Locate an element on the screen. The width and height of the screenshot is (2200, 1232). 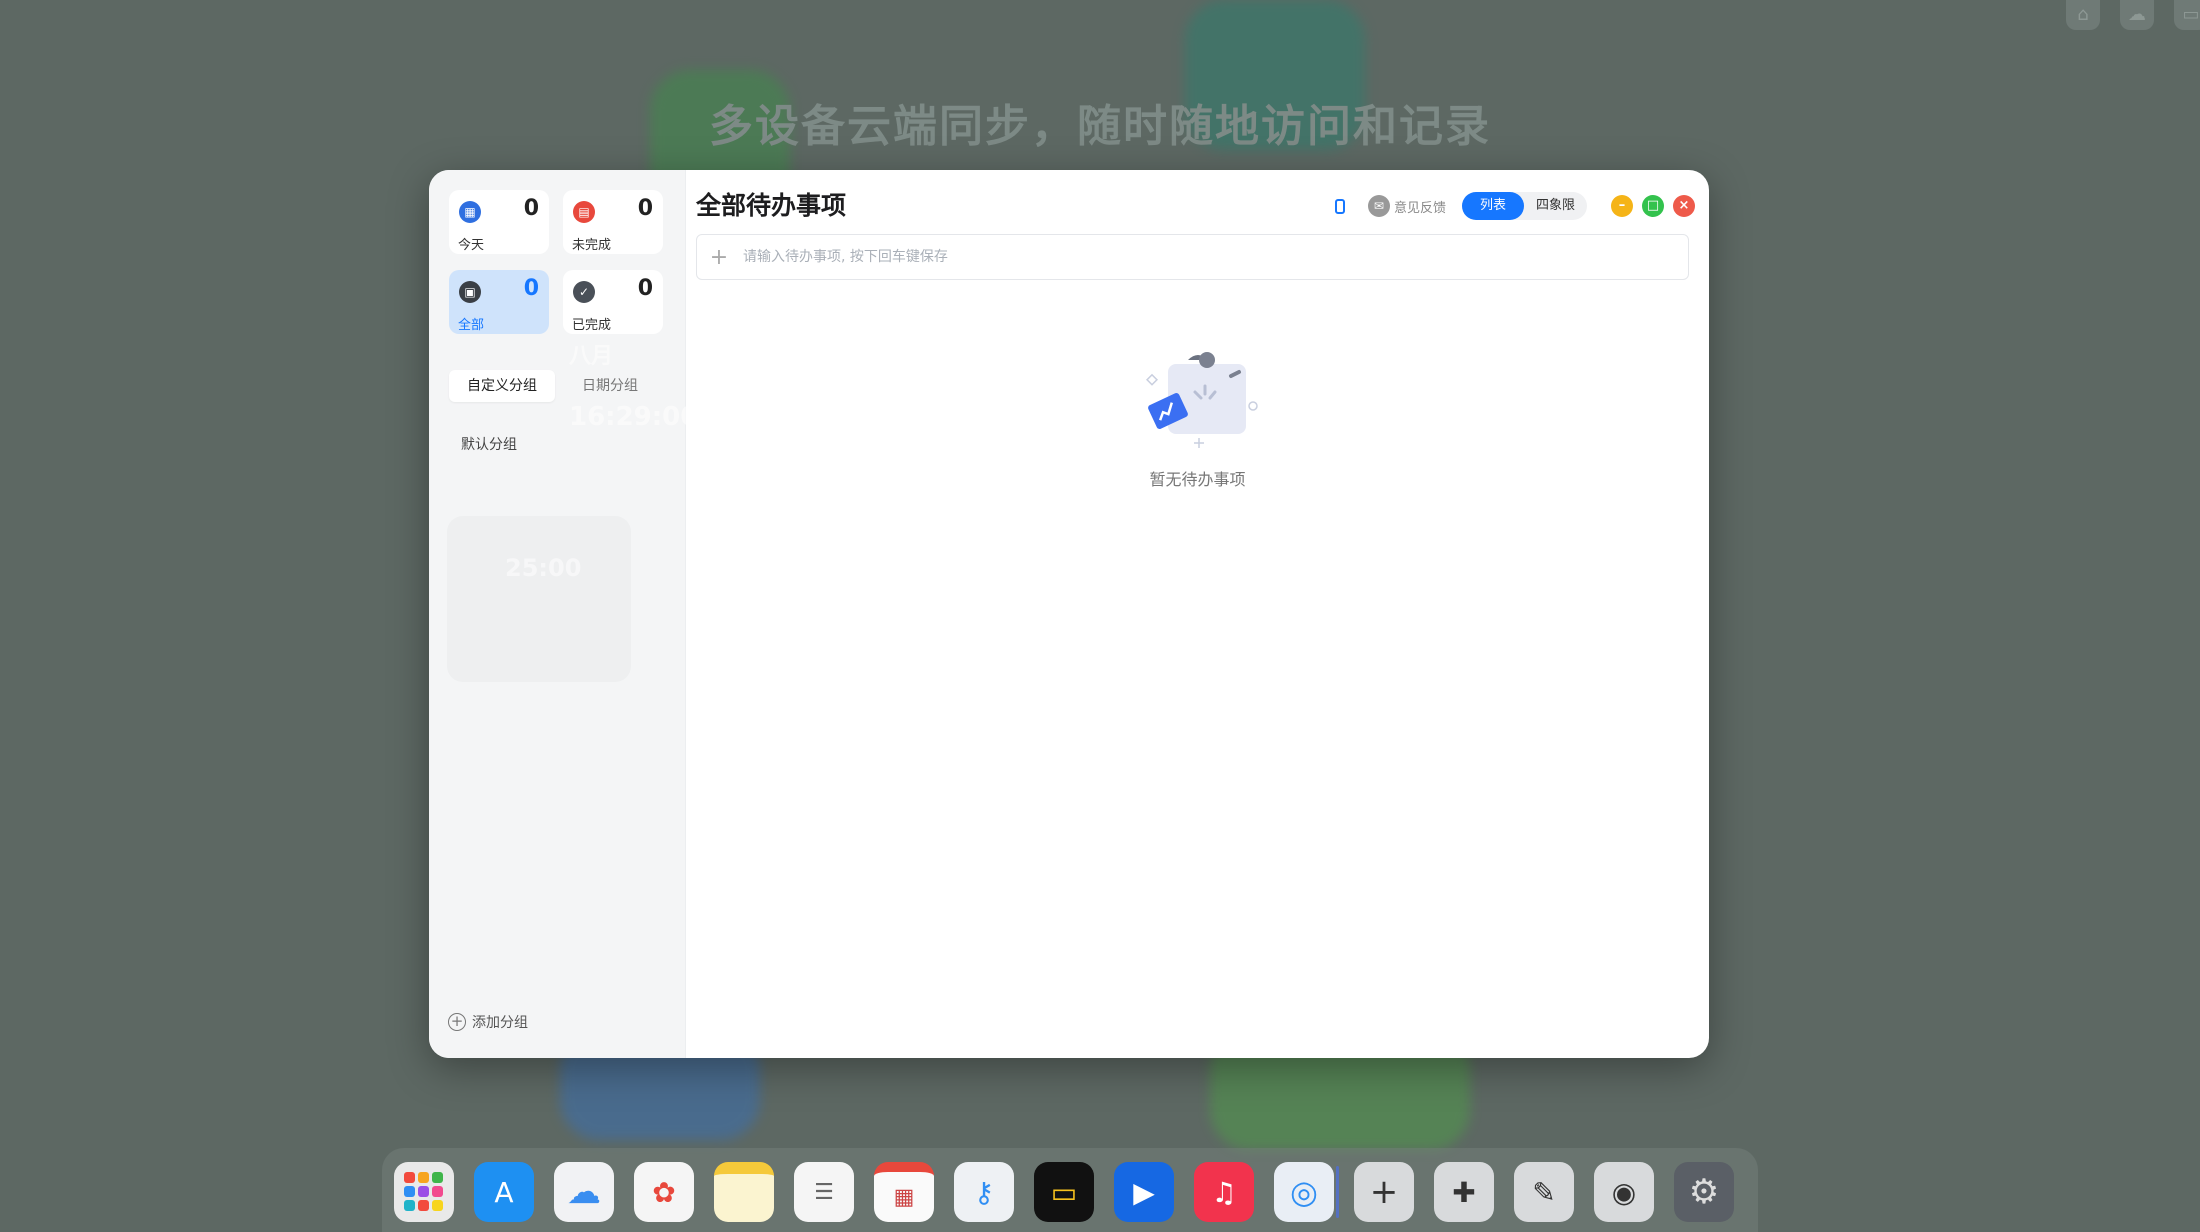
notes-icon is located at coordinates (744, 1192).